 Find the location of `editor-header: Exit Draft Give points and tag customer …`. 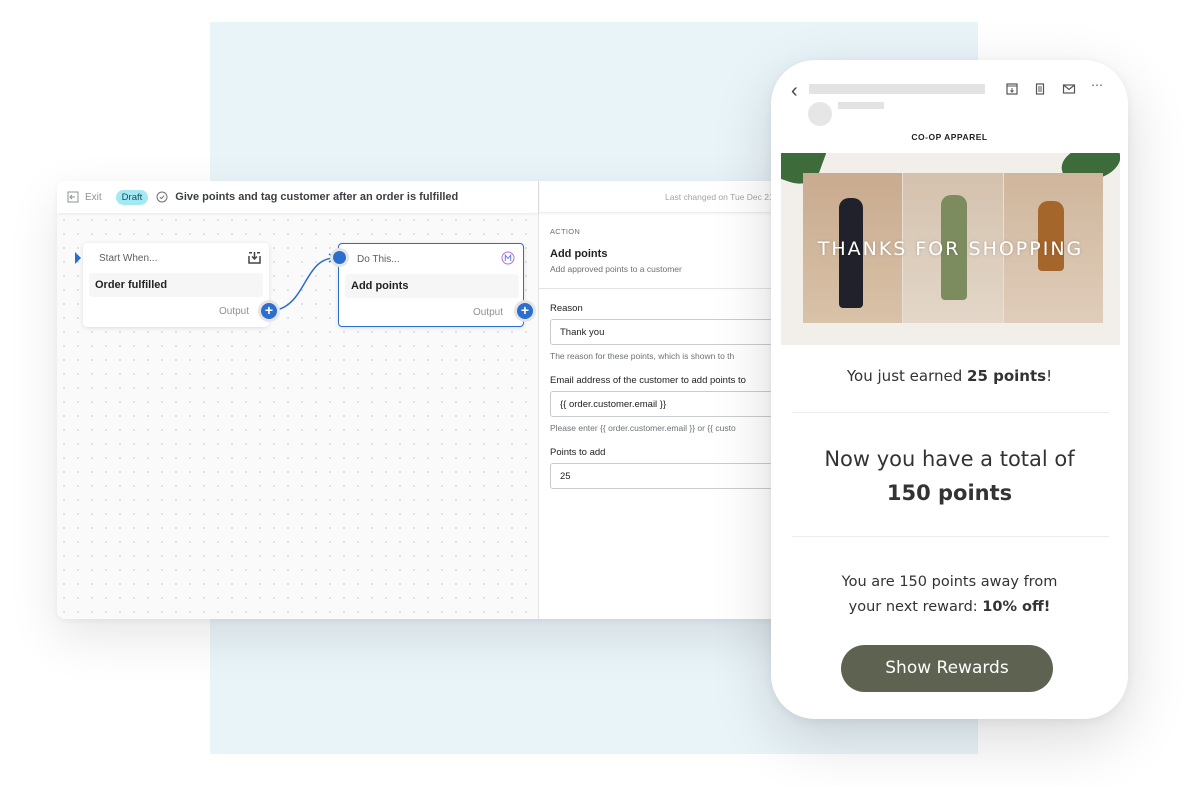

editor-header: Exit Draft Give points and tag customer … is located at coordinates (297, 197).